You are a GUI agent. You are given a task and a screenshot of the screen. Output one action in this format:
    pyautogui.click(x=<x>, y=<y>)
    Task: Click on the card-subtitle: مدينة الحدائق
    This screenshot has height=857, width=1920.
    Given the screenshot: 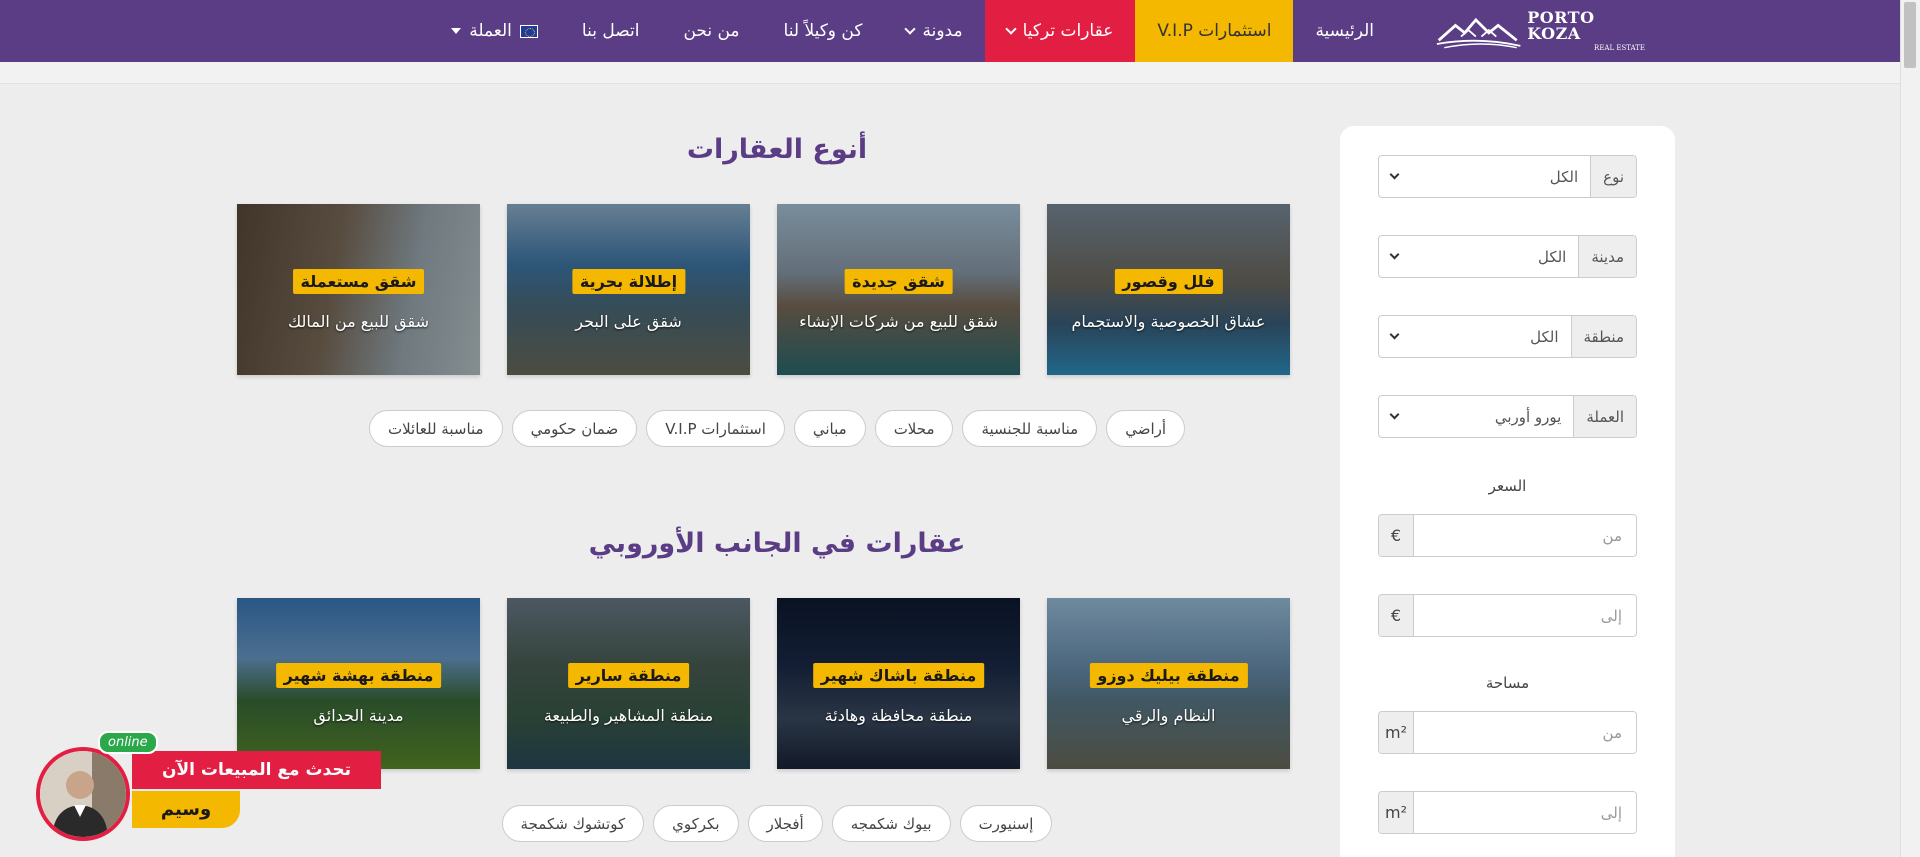 What is the action you would take?
    pyautogui.click(x=358, y=715)
    